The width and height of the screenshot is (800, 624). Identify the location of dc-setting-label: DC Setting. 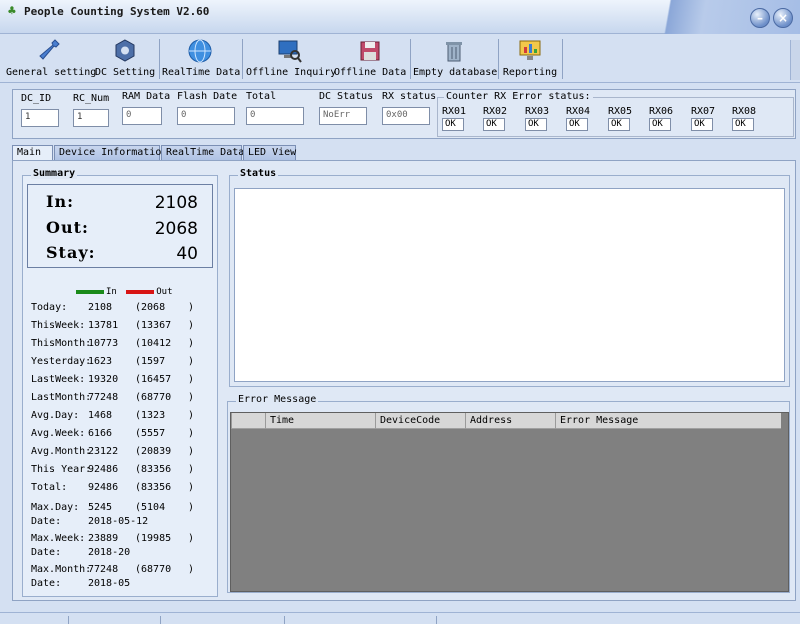
(125, 72).